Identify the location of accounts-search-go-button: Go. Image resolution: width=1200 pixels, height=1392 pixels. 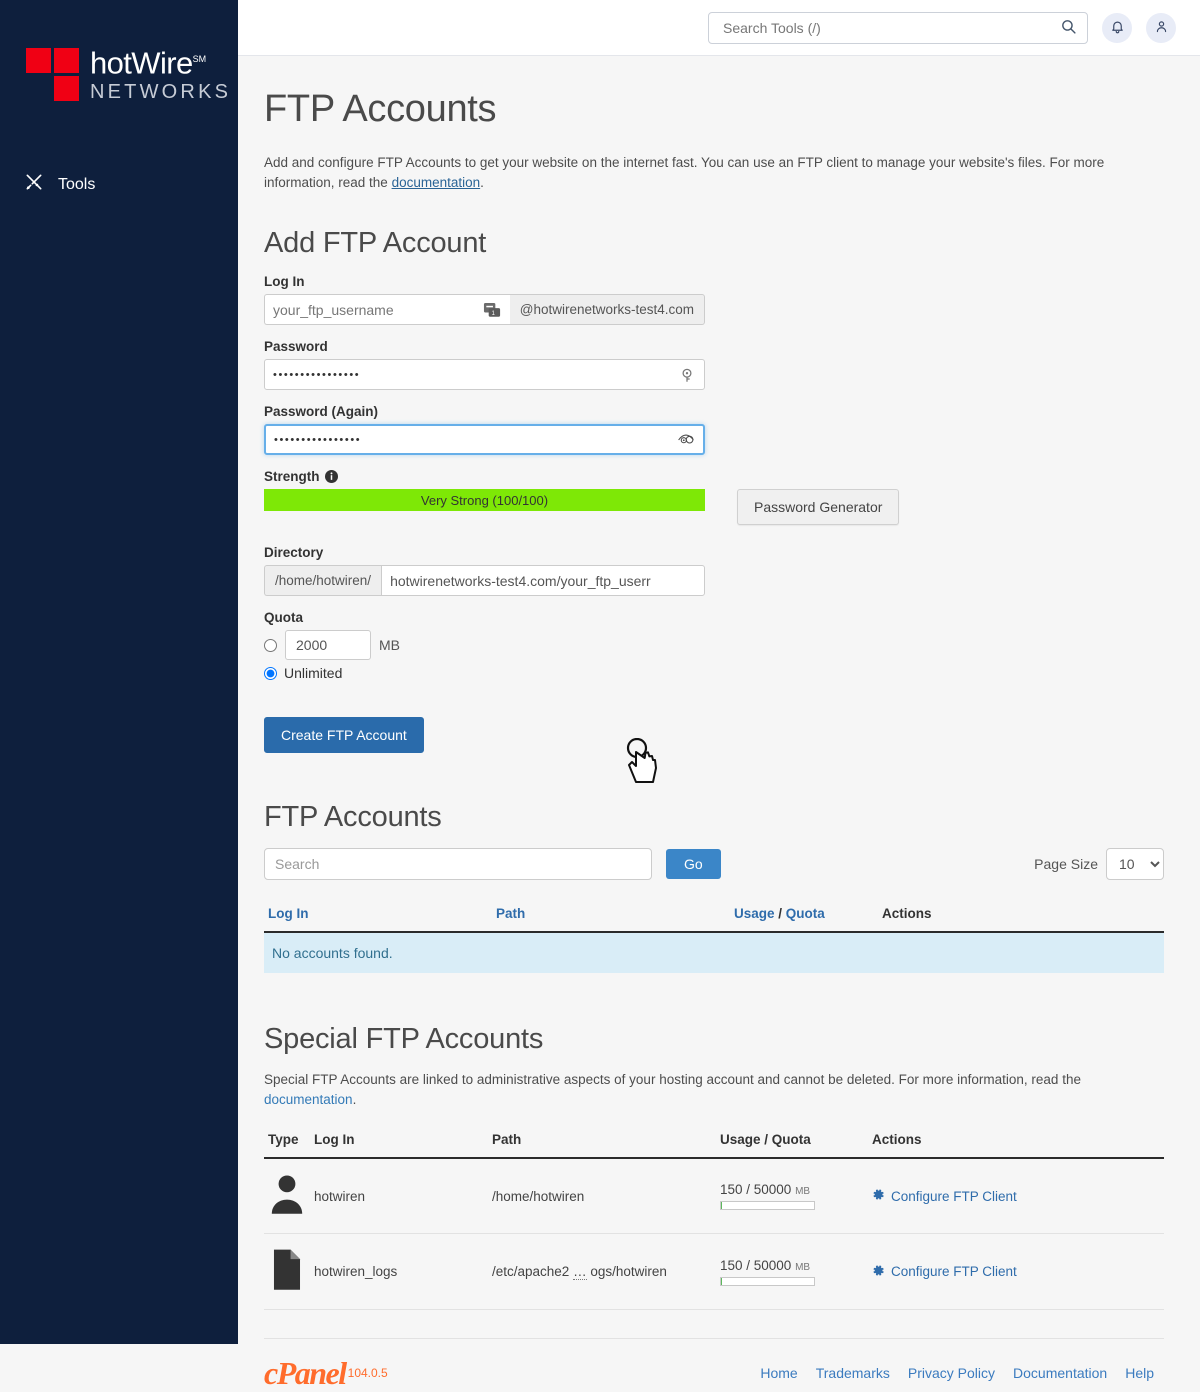
(693, 864).